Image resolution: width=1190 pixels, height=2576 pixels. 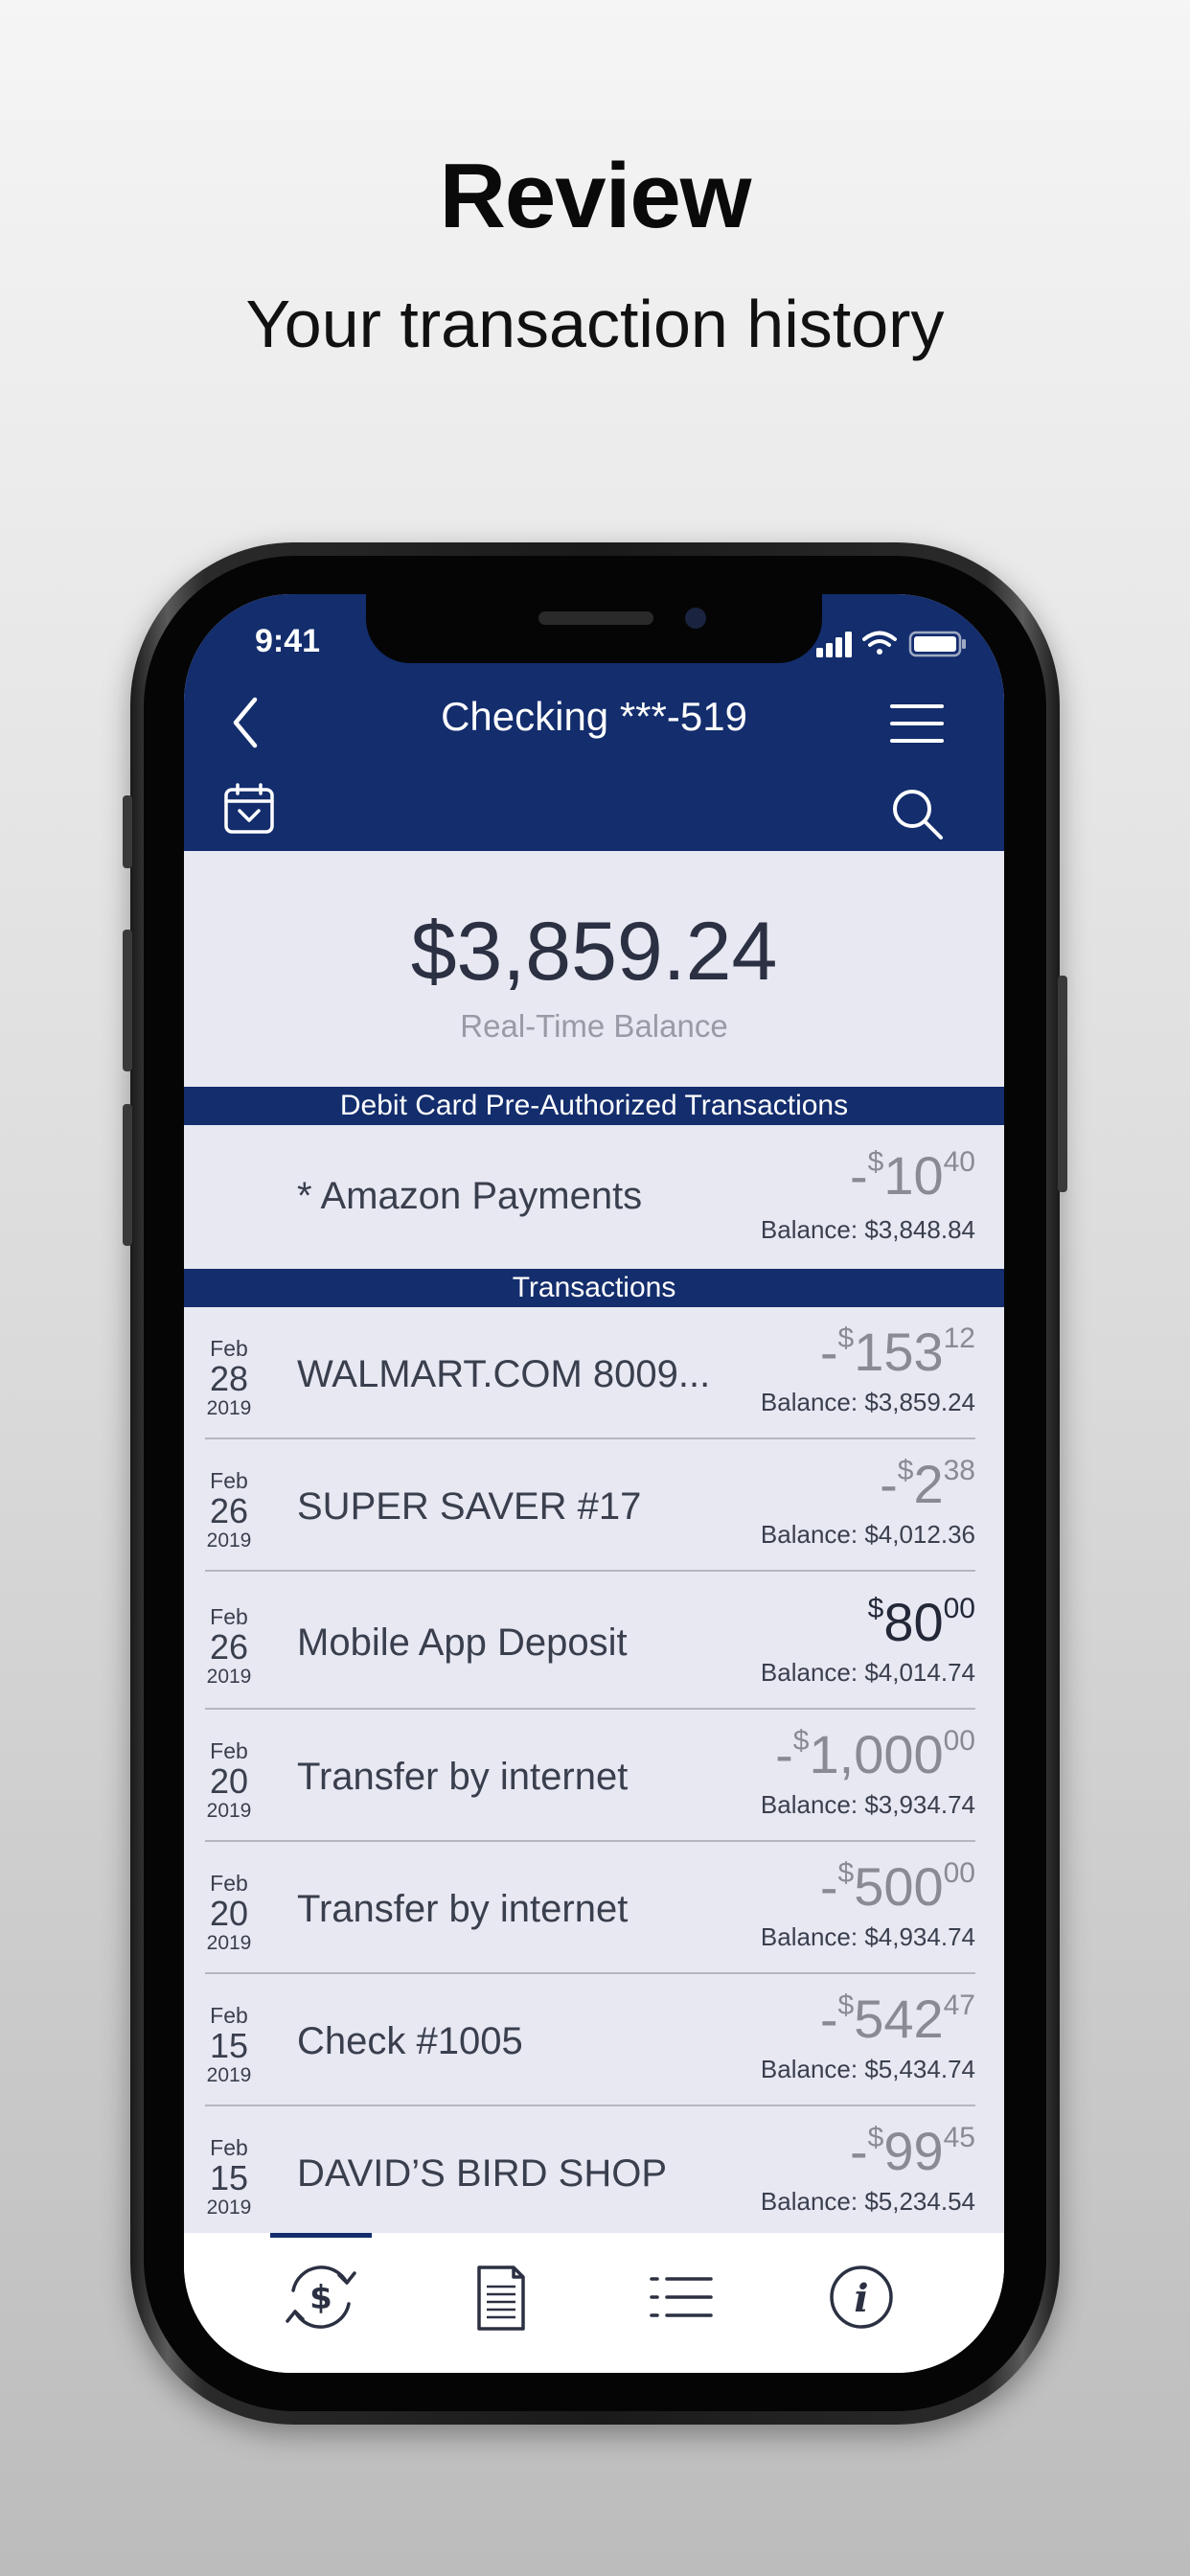 I want to click on calendar-icon, so click(x=249, y=809).